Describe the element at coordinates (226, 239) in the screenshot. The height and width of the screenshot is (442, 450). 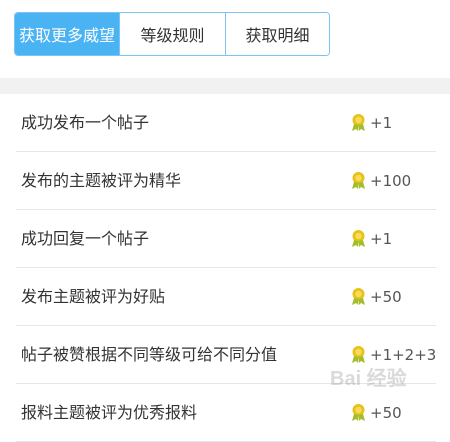
I see `list-item: 成功回复一个帖子 +1` at that location.